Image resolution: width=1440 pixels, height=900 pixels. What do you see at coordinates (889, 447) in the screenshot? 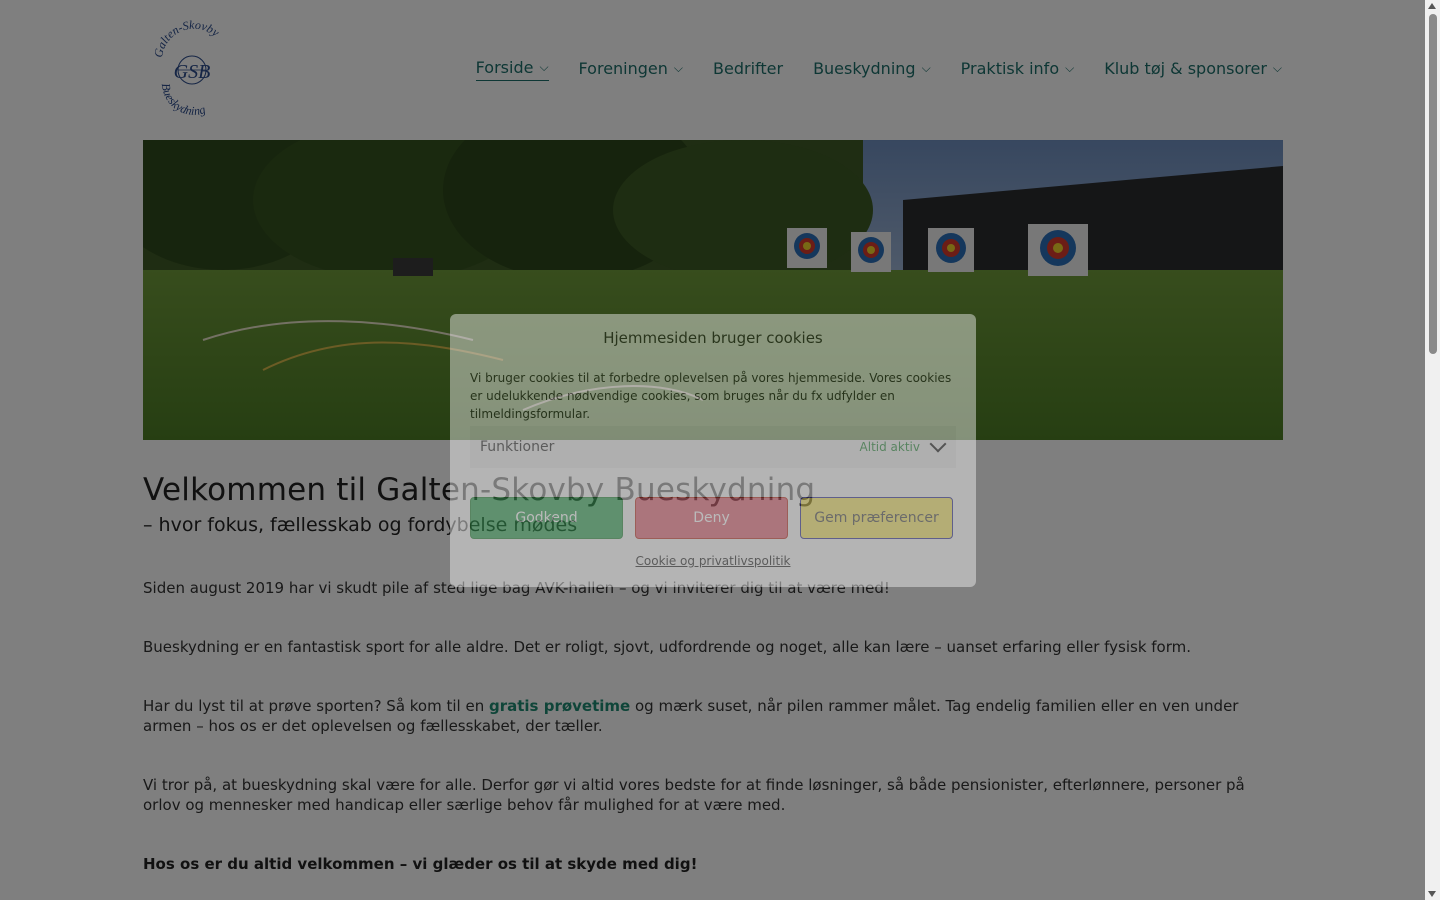
I see `always-active-label: Altid aktiv` at bounding box center [889, 447].